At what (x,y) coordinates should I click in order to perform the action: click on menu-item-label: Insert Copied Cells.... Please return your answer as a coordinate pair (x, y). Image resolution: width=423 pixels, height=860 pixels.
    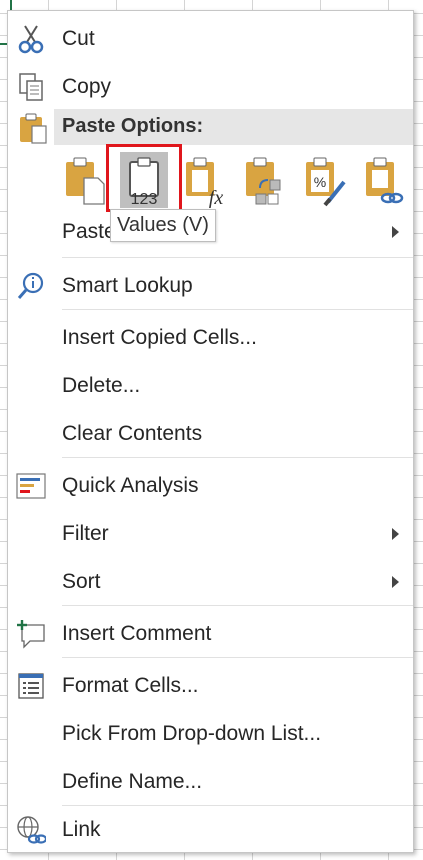
    Looking at the image, I should click on (159, 337).